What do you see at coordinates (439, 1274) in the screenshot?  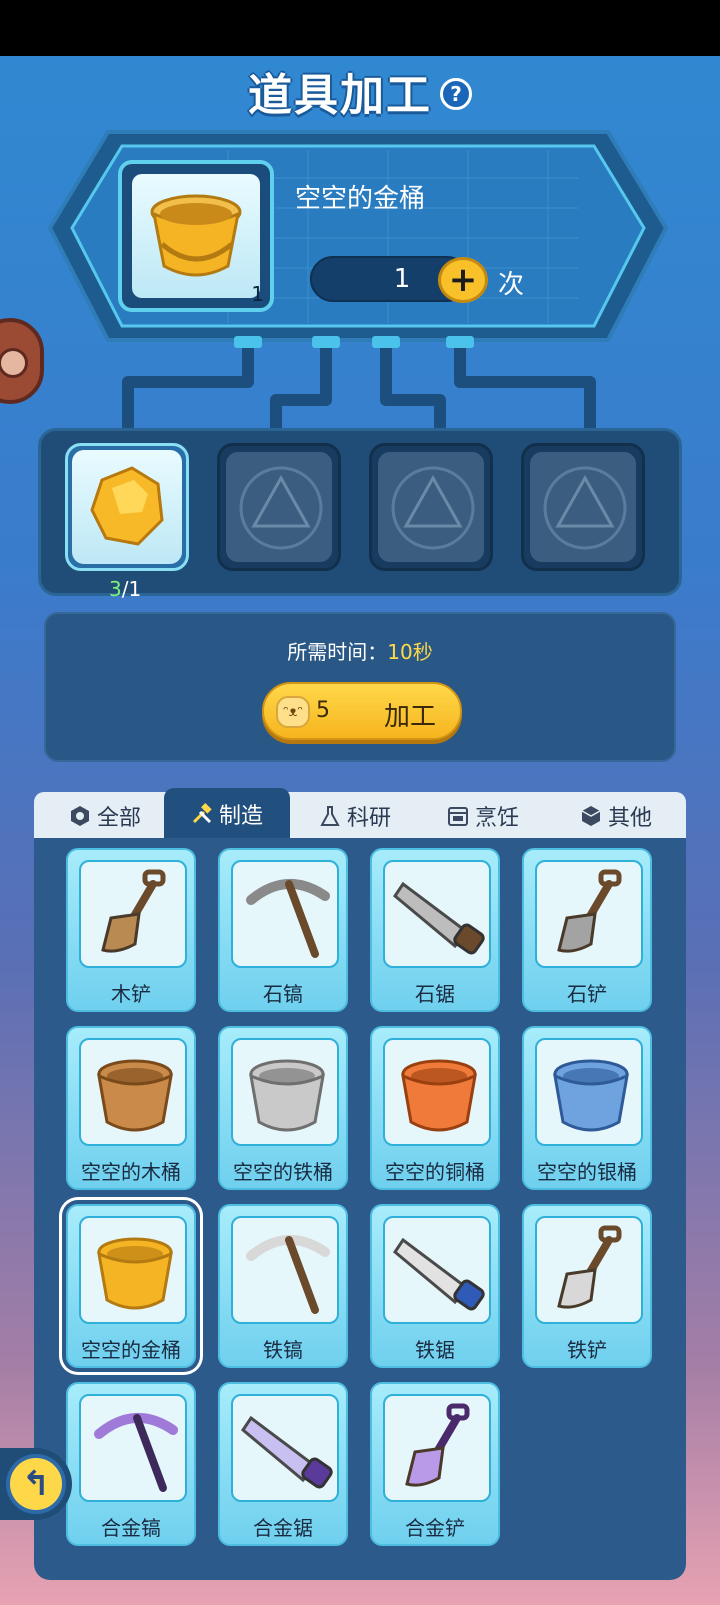 I see `iron-saw-icon` at bounding box center [439, 1274].